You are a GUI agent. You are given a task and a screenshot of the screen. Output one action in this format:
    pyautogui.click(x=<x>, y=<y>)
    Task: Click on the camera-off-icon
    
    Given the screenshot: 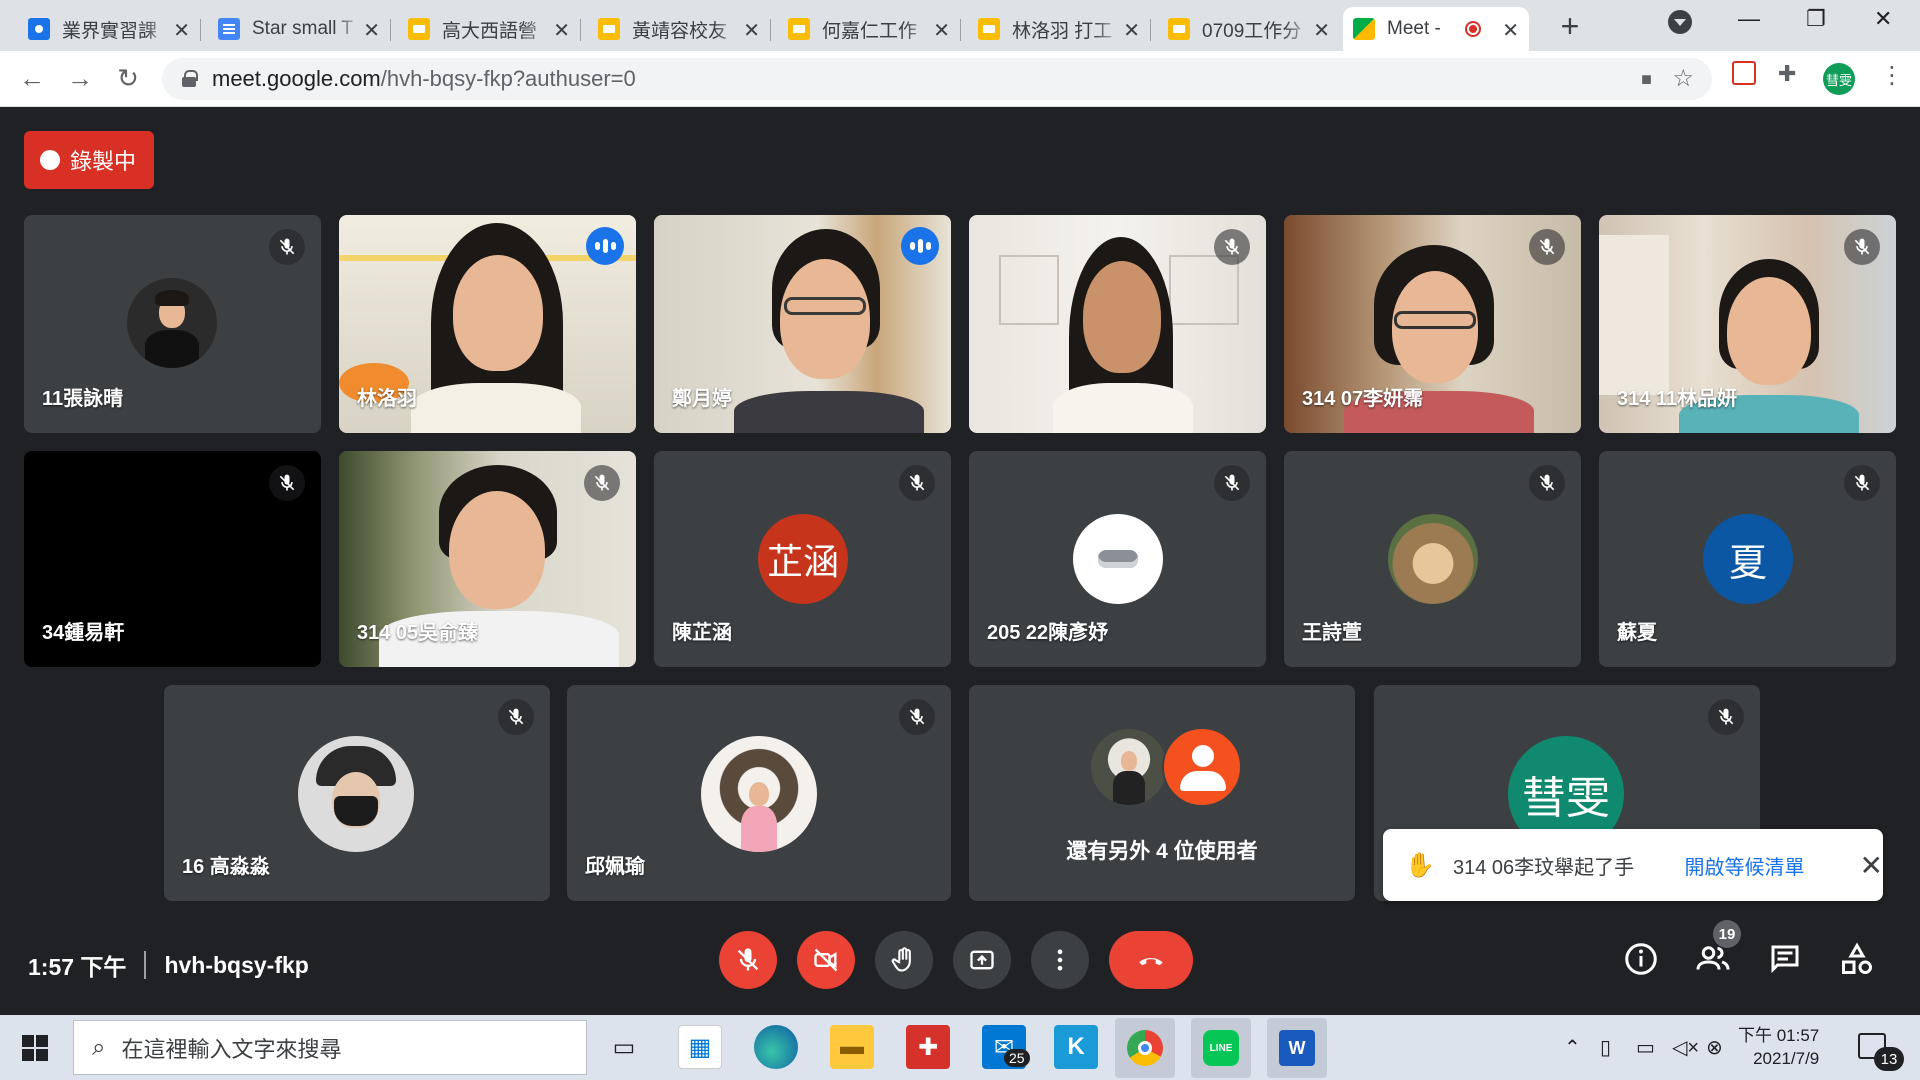 What is the action you would take?
    pyautogui.click(x=826, y=960)
    